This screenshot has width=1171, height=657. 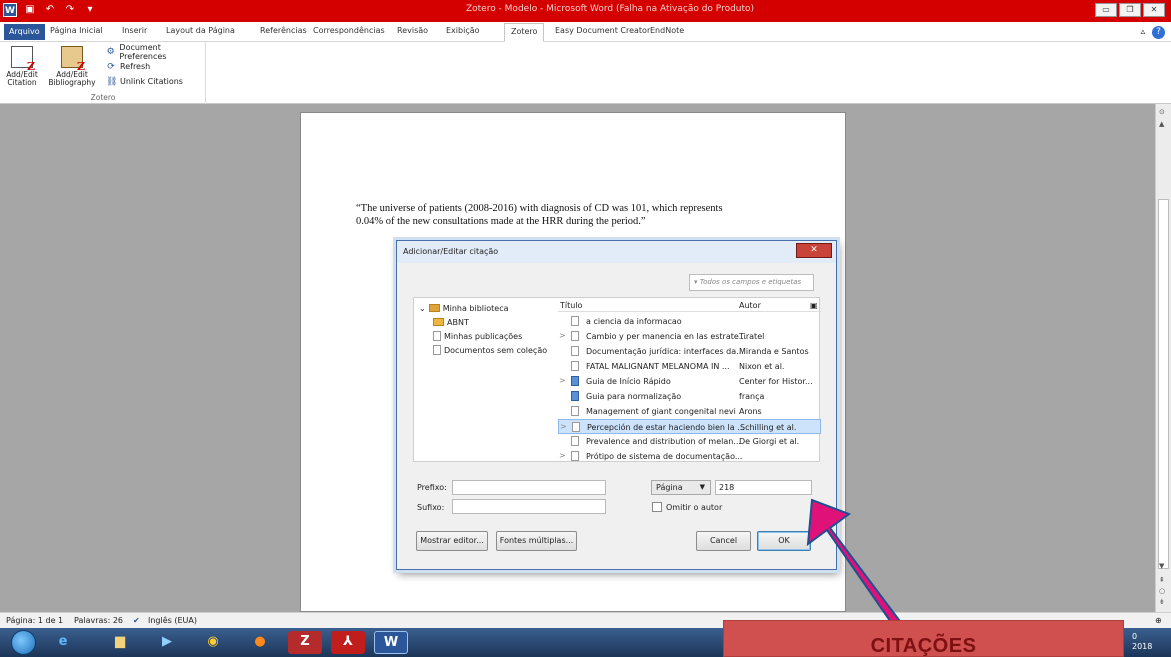 I want to click on arrow-shape, so click(x=864, y=569).